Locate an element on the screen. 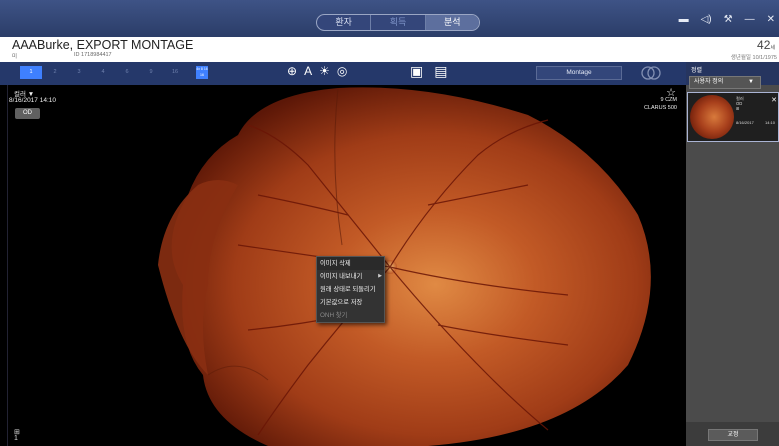 The width and height of the screenshot is (779, 446). zoom-icon: ⊕ is located at coordinates (292, 71).